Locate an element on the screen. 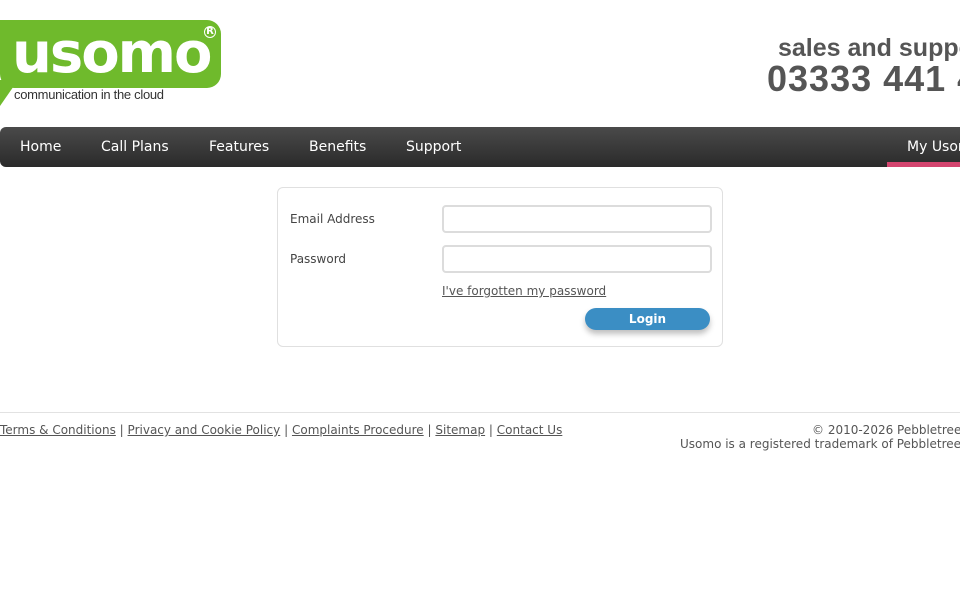 This screenshot has height=600, width=960. forgot-password-link: I've forgotten my password is located at coordinates (524, 291).